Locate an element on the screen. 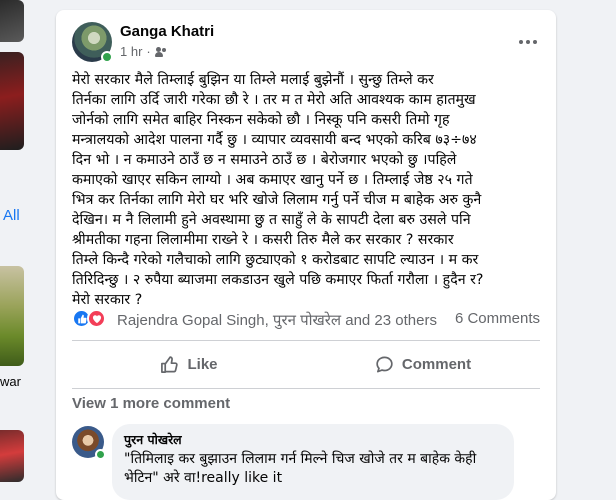 This screenshot has width=616, height=500. comment-icon is located at coordinates (384, 364).